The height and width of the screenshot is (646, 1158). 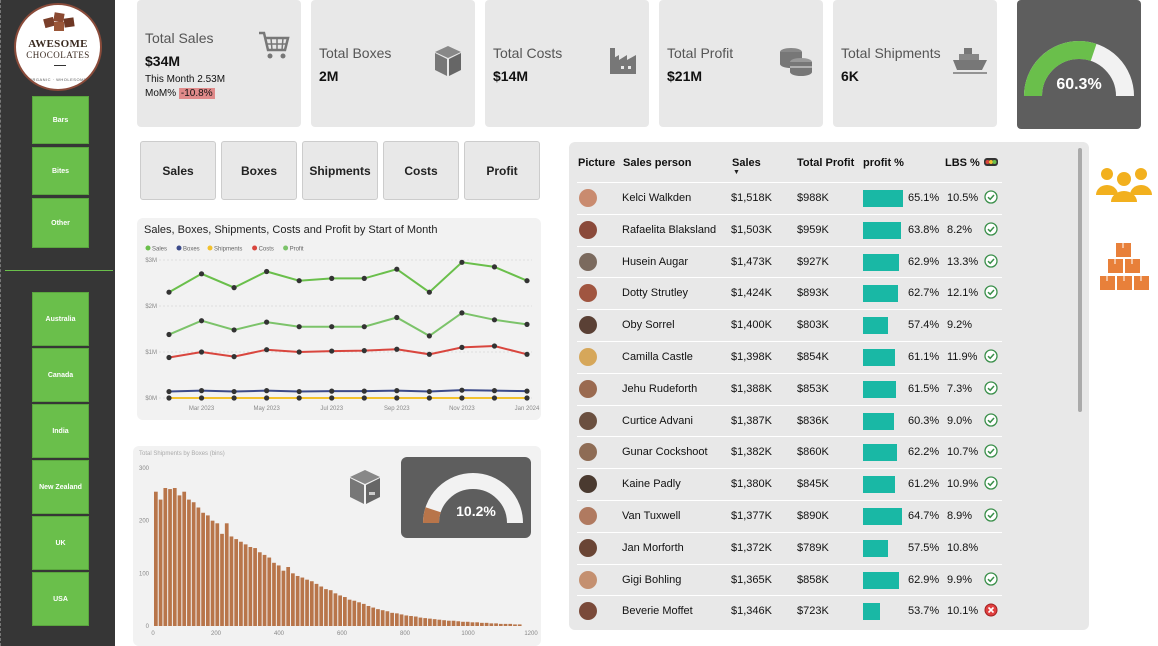 What do you see at coordinates (962, 163) in the screenshot?
I see `column-header-lbs-pct: LBS %` at bounding box center [962, 163].